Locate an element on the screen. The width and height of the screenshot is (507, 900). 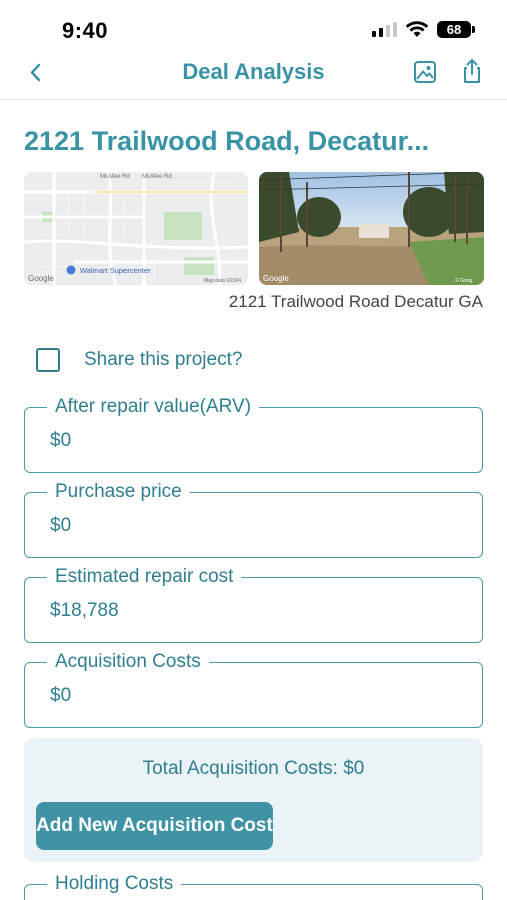
field-label: Purchase price is located at coordinates (118, 492).